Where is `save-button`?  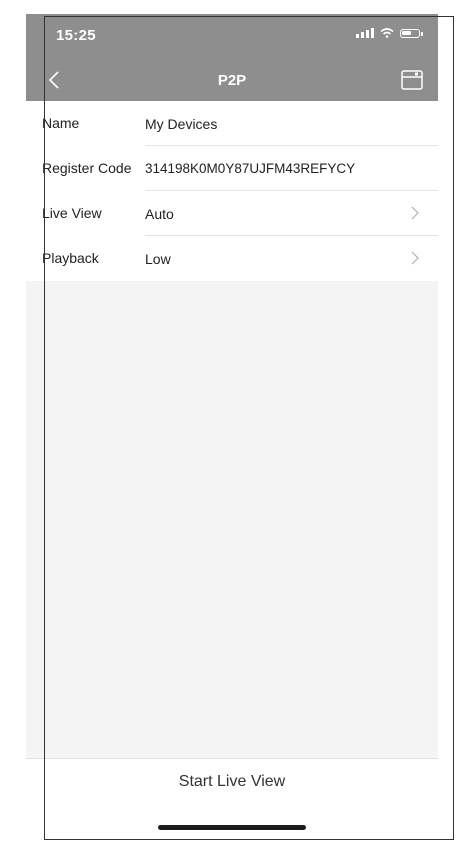
save-button is located at coordinates (412, 80).